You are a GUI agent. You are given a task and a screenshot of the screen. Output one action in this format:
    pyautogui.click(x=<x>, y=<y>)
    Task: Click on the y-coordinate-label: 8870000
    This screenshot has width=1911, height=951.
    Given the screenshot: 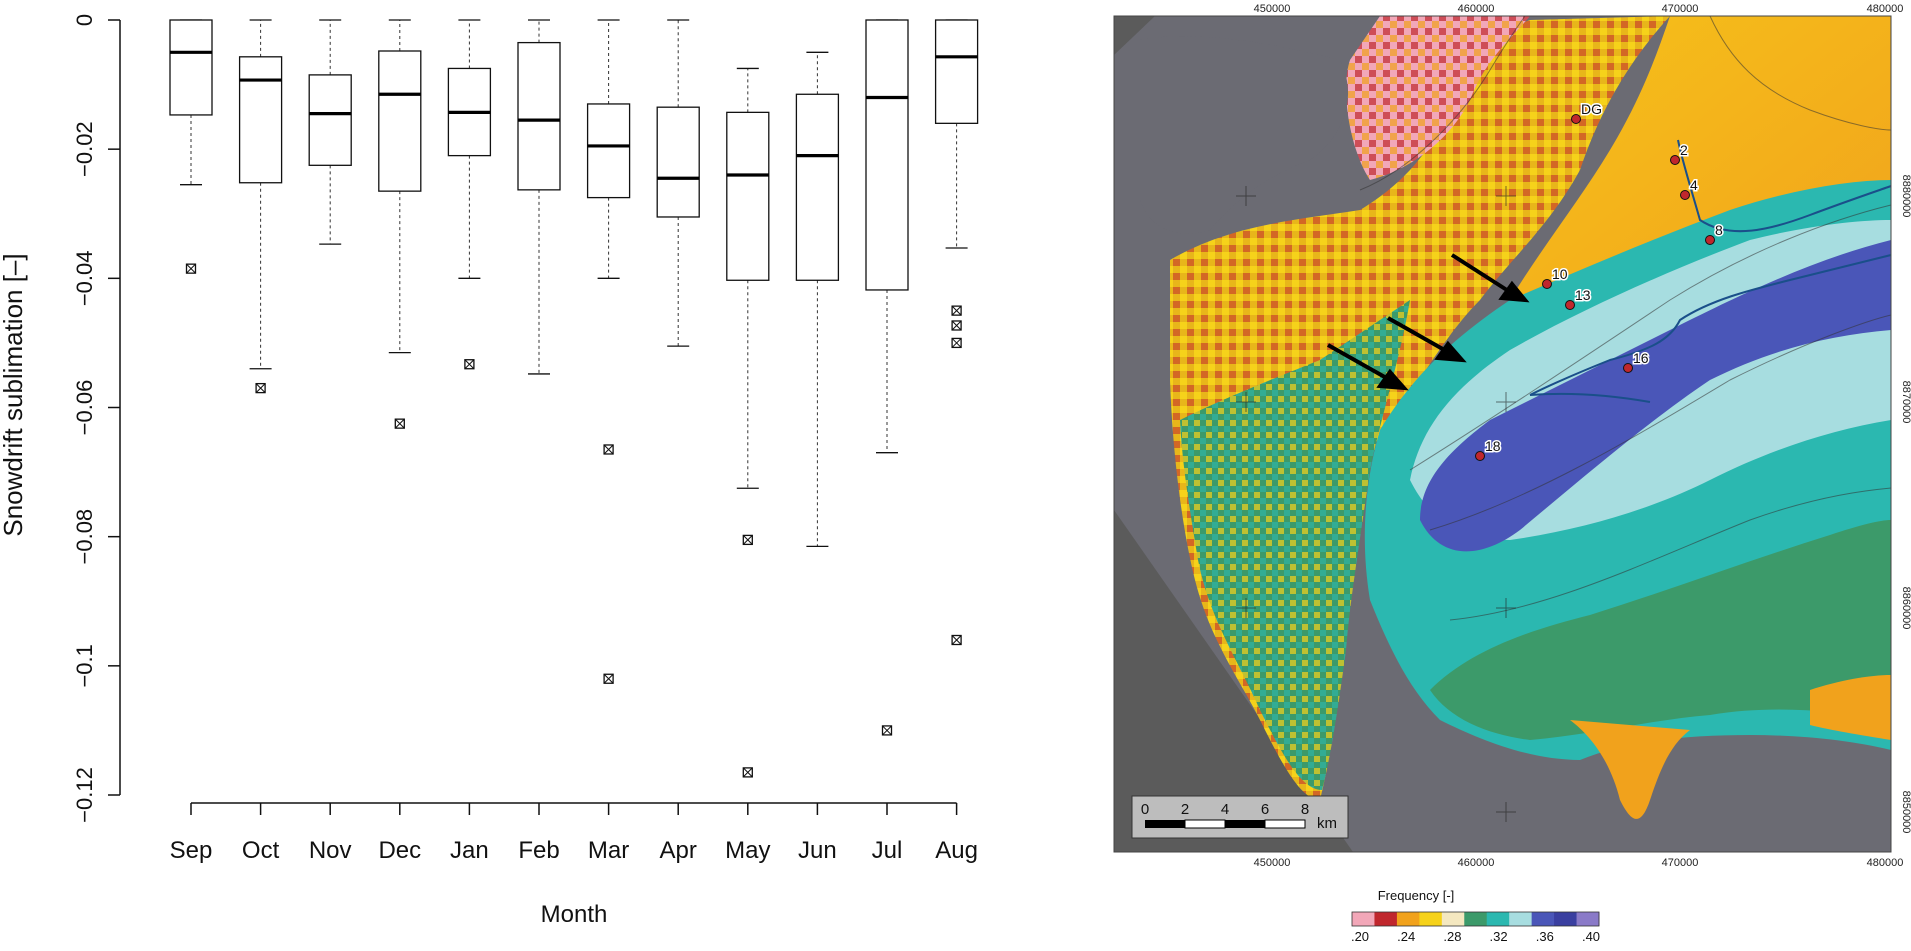 What is the action you would take?
    pyautogui.click(x=1905, y=402)
    